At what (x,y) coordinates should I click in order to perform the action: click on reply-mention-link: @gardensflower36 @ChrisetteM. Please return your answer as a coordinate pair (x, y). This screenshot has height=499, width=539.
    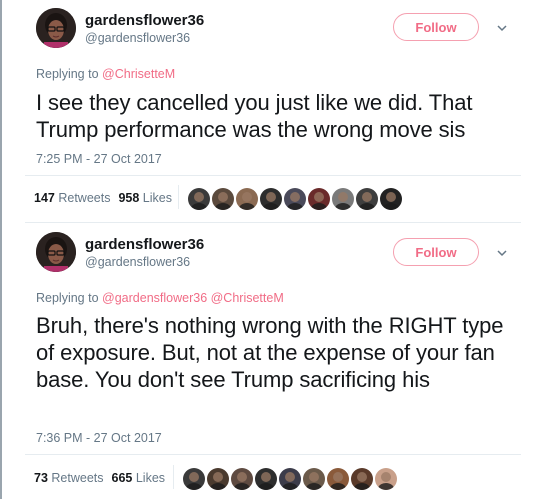
    Looking at the image, I should click on (193, 298).